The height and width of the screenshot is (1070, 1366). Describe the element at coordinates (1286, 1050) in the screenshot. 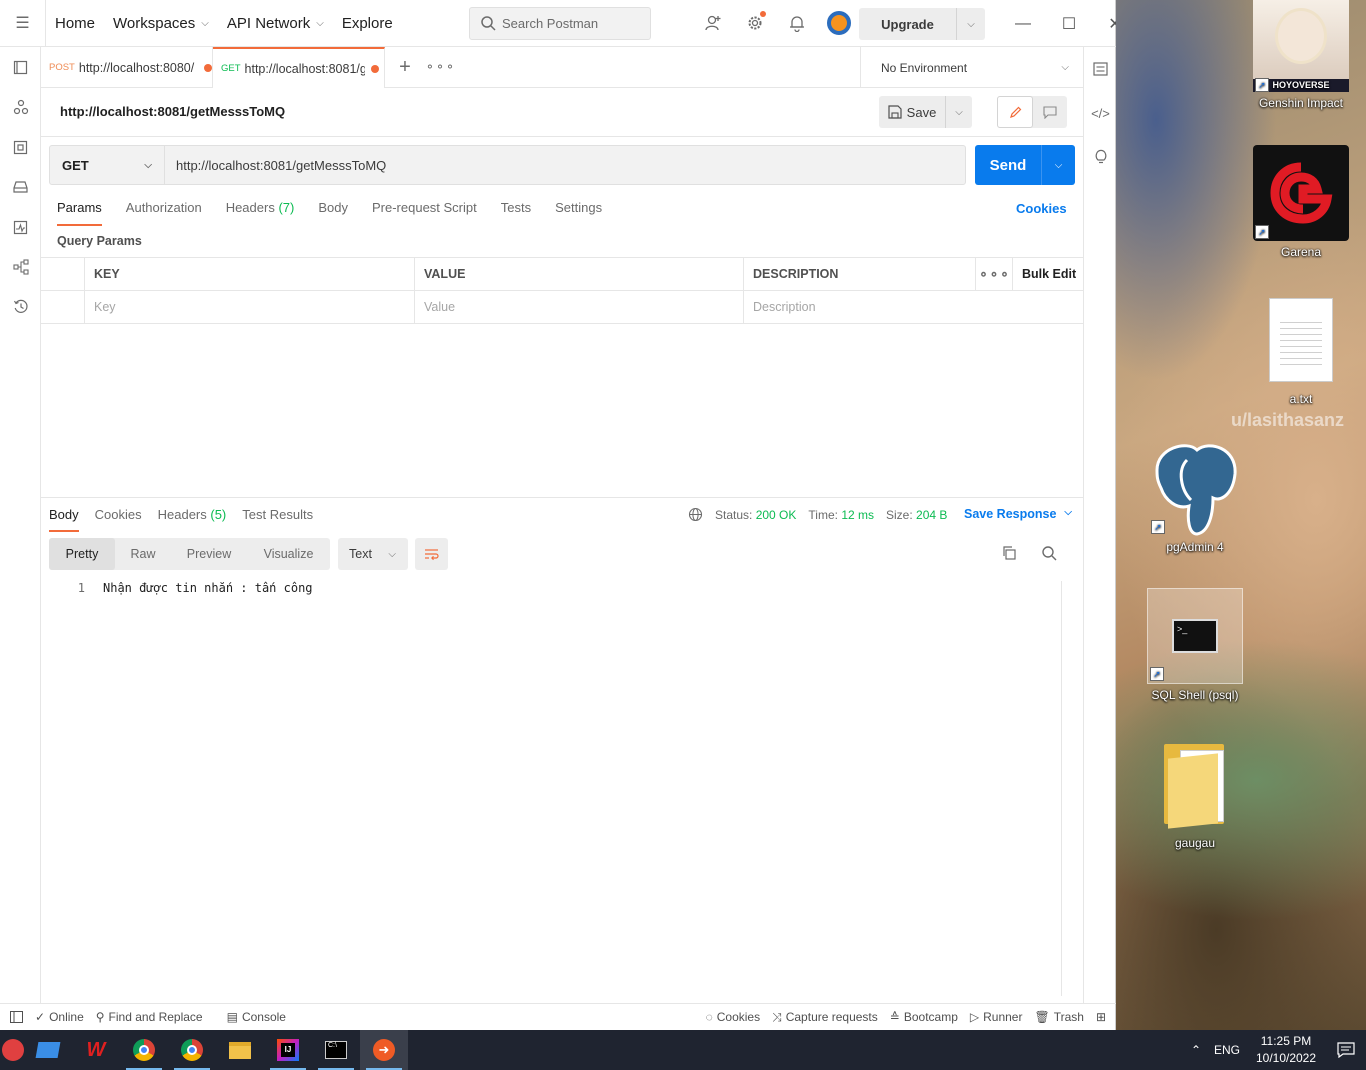

I see `clock: 11:25 PM 10/10/2022` at that location.